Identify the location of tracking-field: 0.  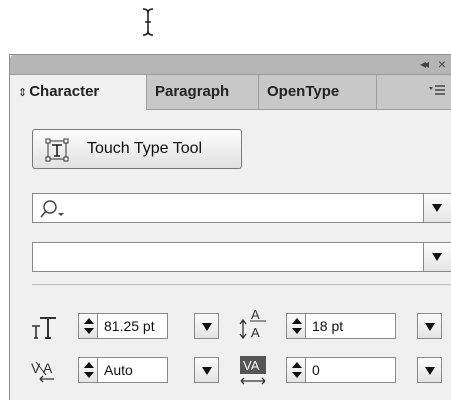
(351, 370).